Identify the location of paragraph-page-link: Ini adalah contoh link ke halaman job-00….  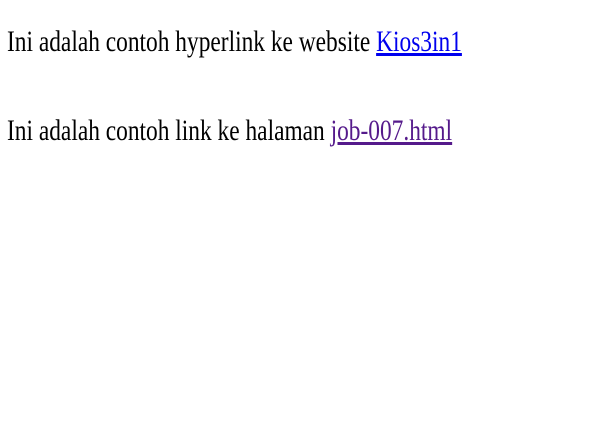
(229, 131).